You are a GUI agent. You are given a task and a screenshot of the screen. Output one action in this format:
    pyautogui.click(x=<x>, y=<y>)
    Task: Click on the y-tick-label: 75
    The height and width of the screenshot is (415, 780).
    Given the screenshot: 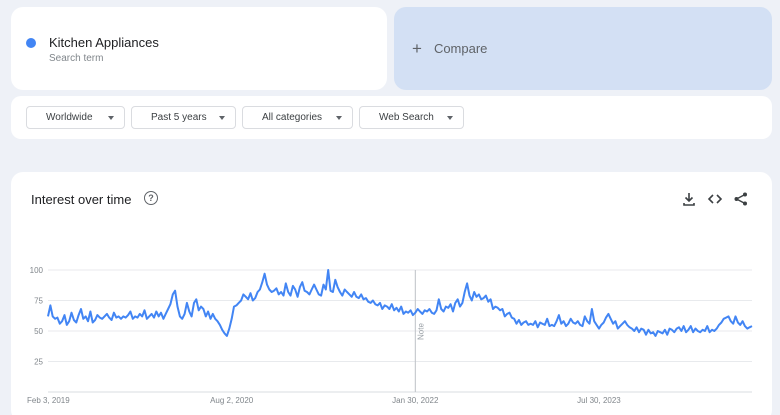 What is the action you would take?
    pyautogui.click(x=38, y=301)
    